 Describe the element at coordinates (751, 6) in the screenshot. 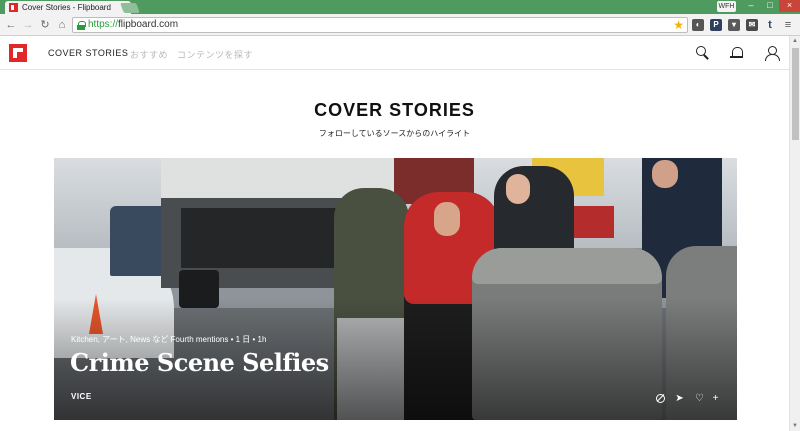

I see `minimize-window-icon: –` at that location.